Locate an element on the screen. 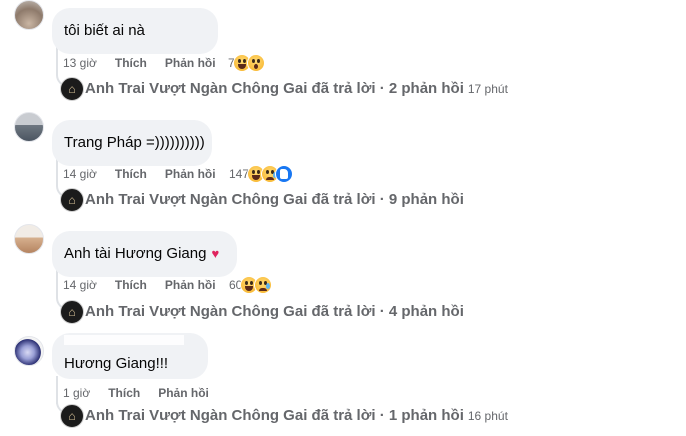 This screenshot has width=686, height=436. comment-text: tôi biết ai nà is located at coordinates (104, 30).